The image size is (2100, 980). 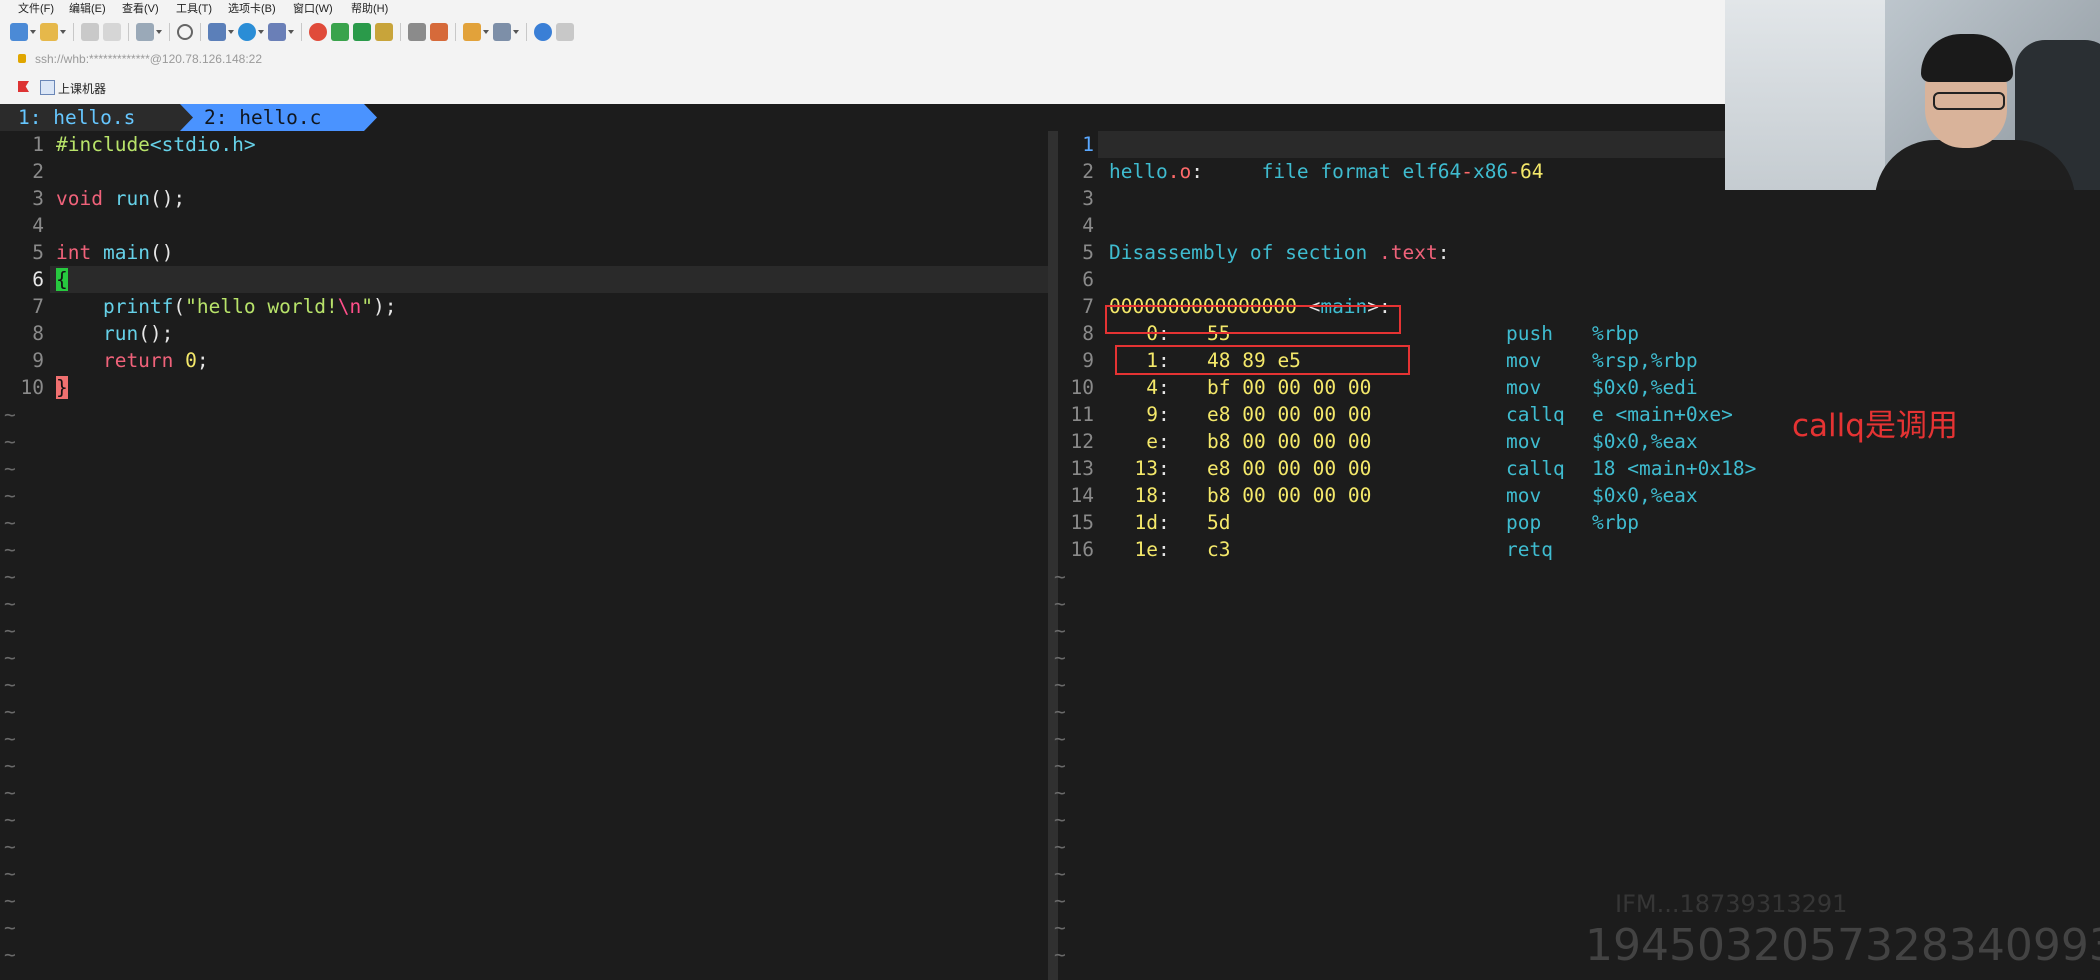 What do you see at coordinates (367, 306) in the screenshot?
I see `string-literal: "` at bounding box center [367, 306].